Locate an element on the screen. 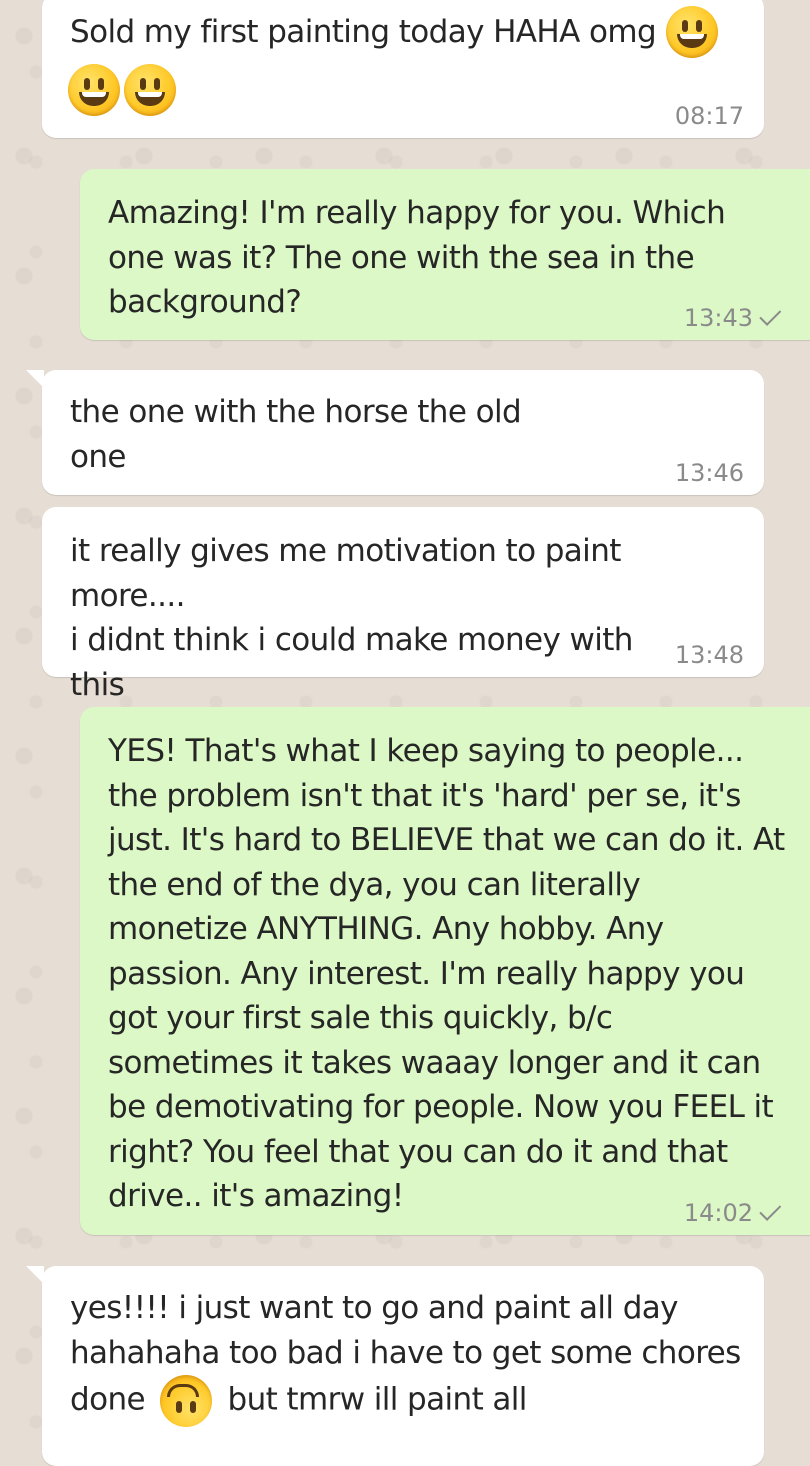  message-meta: 08:17 is located at coordinates (709, 116).